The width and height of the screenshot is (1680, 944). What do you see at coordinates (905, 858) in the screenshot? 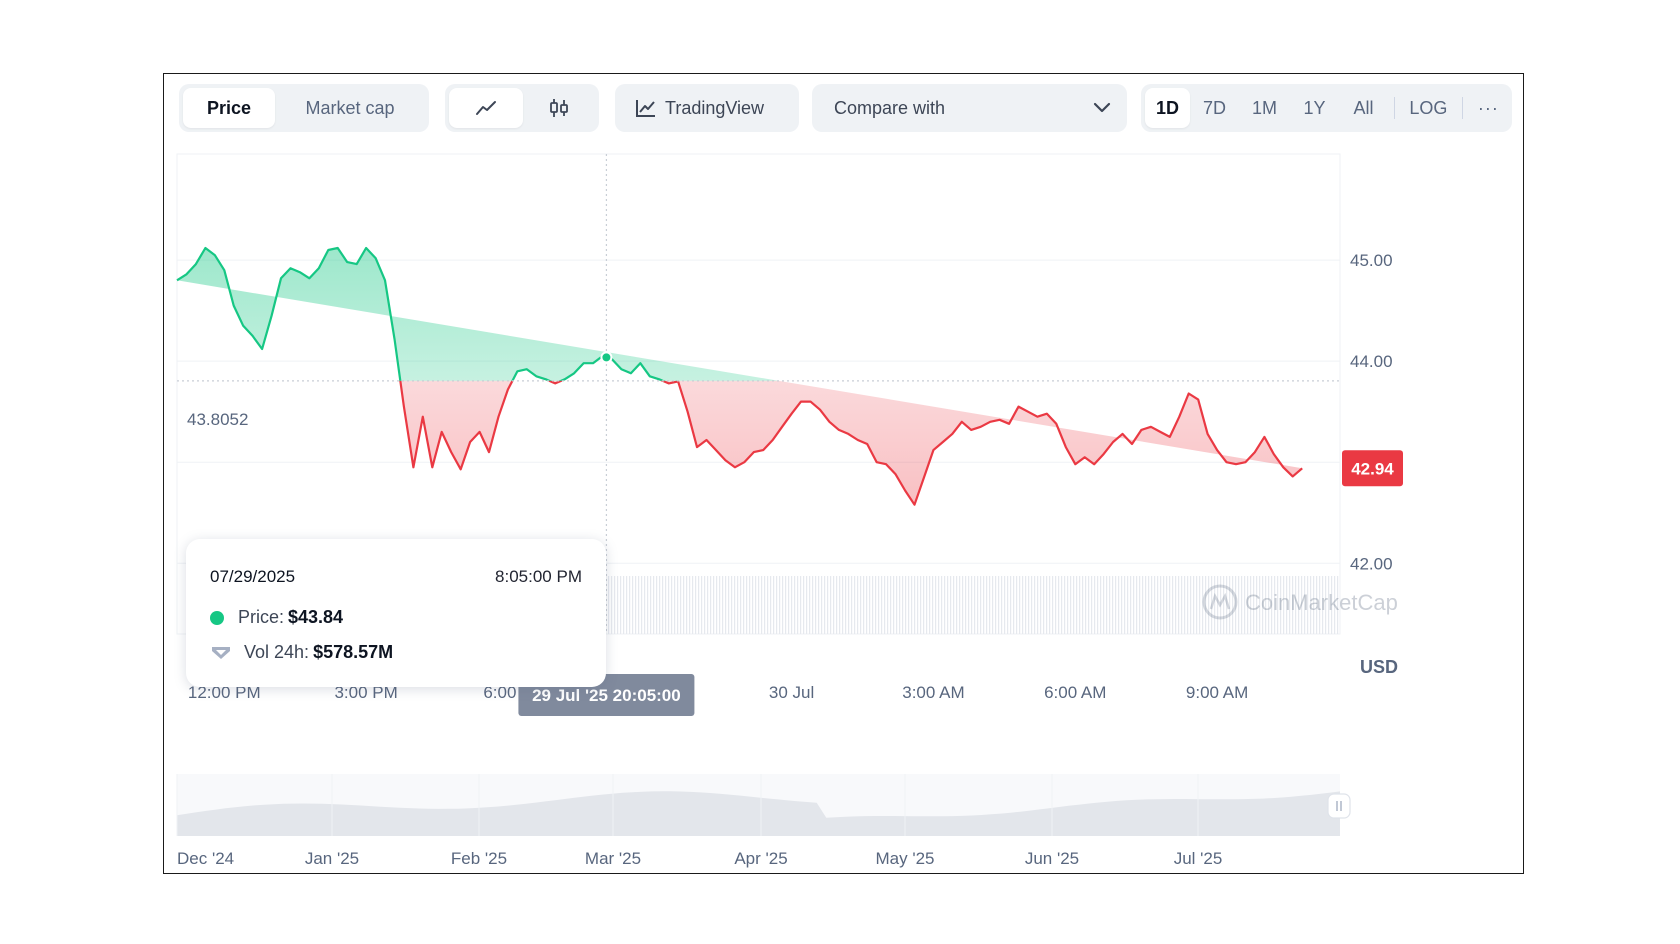
I see `navigator-x-label: May '25` at bounding box center [905, 858].